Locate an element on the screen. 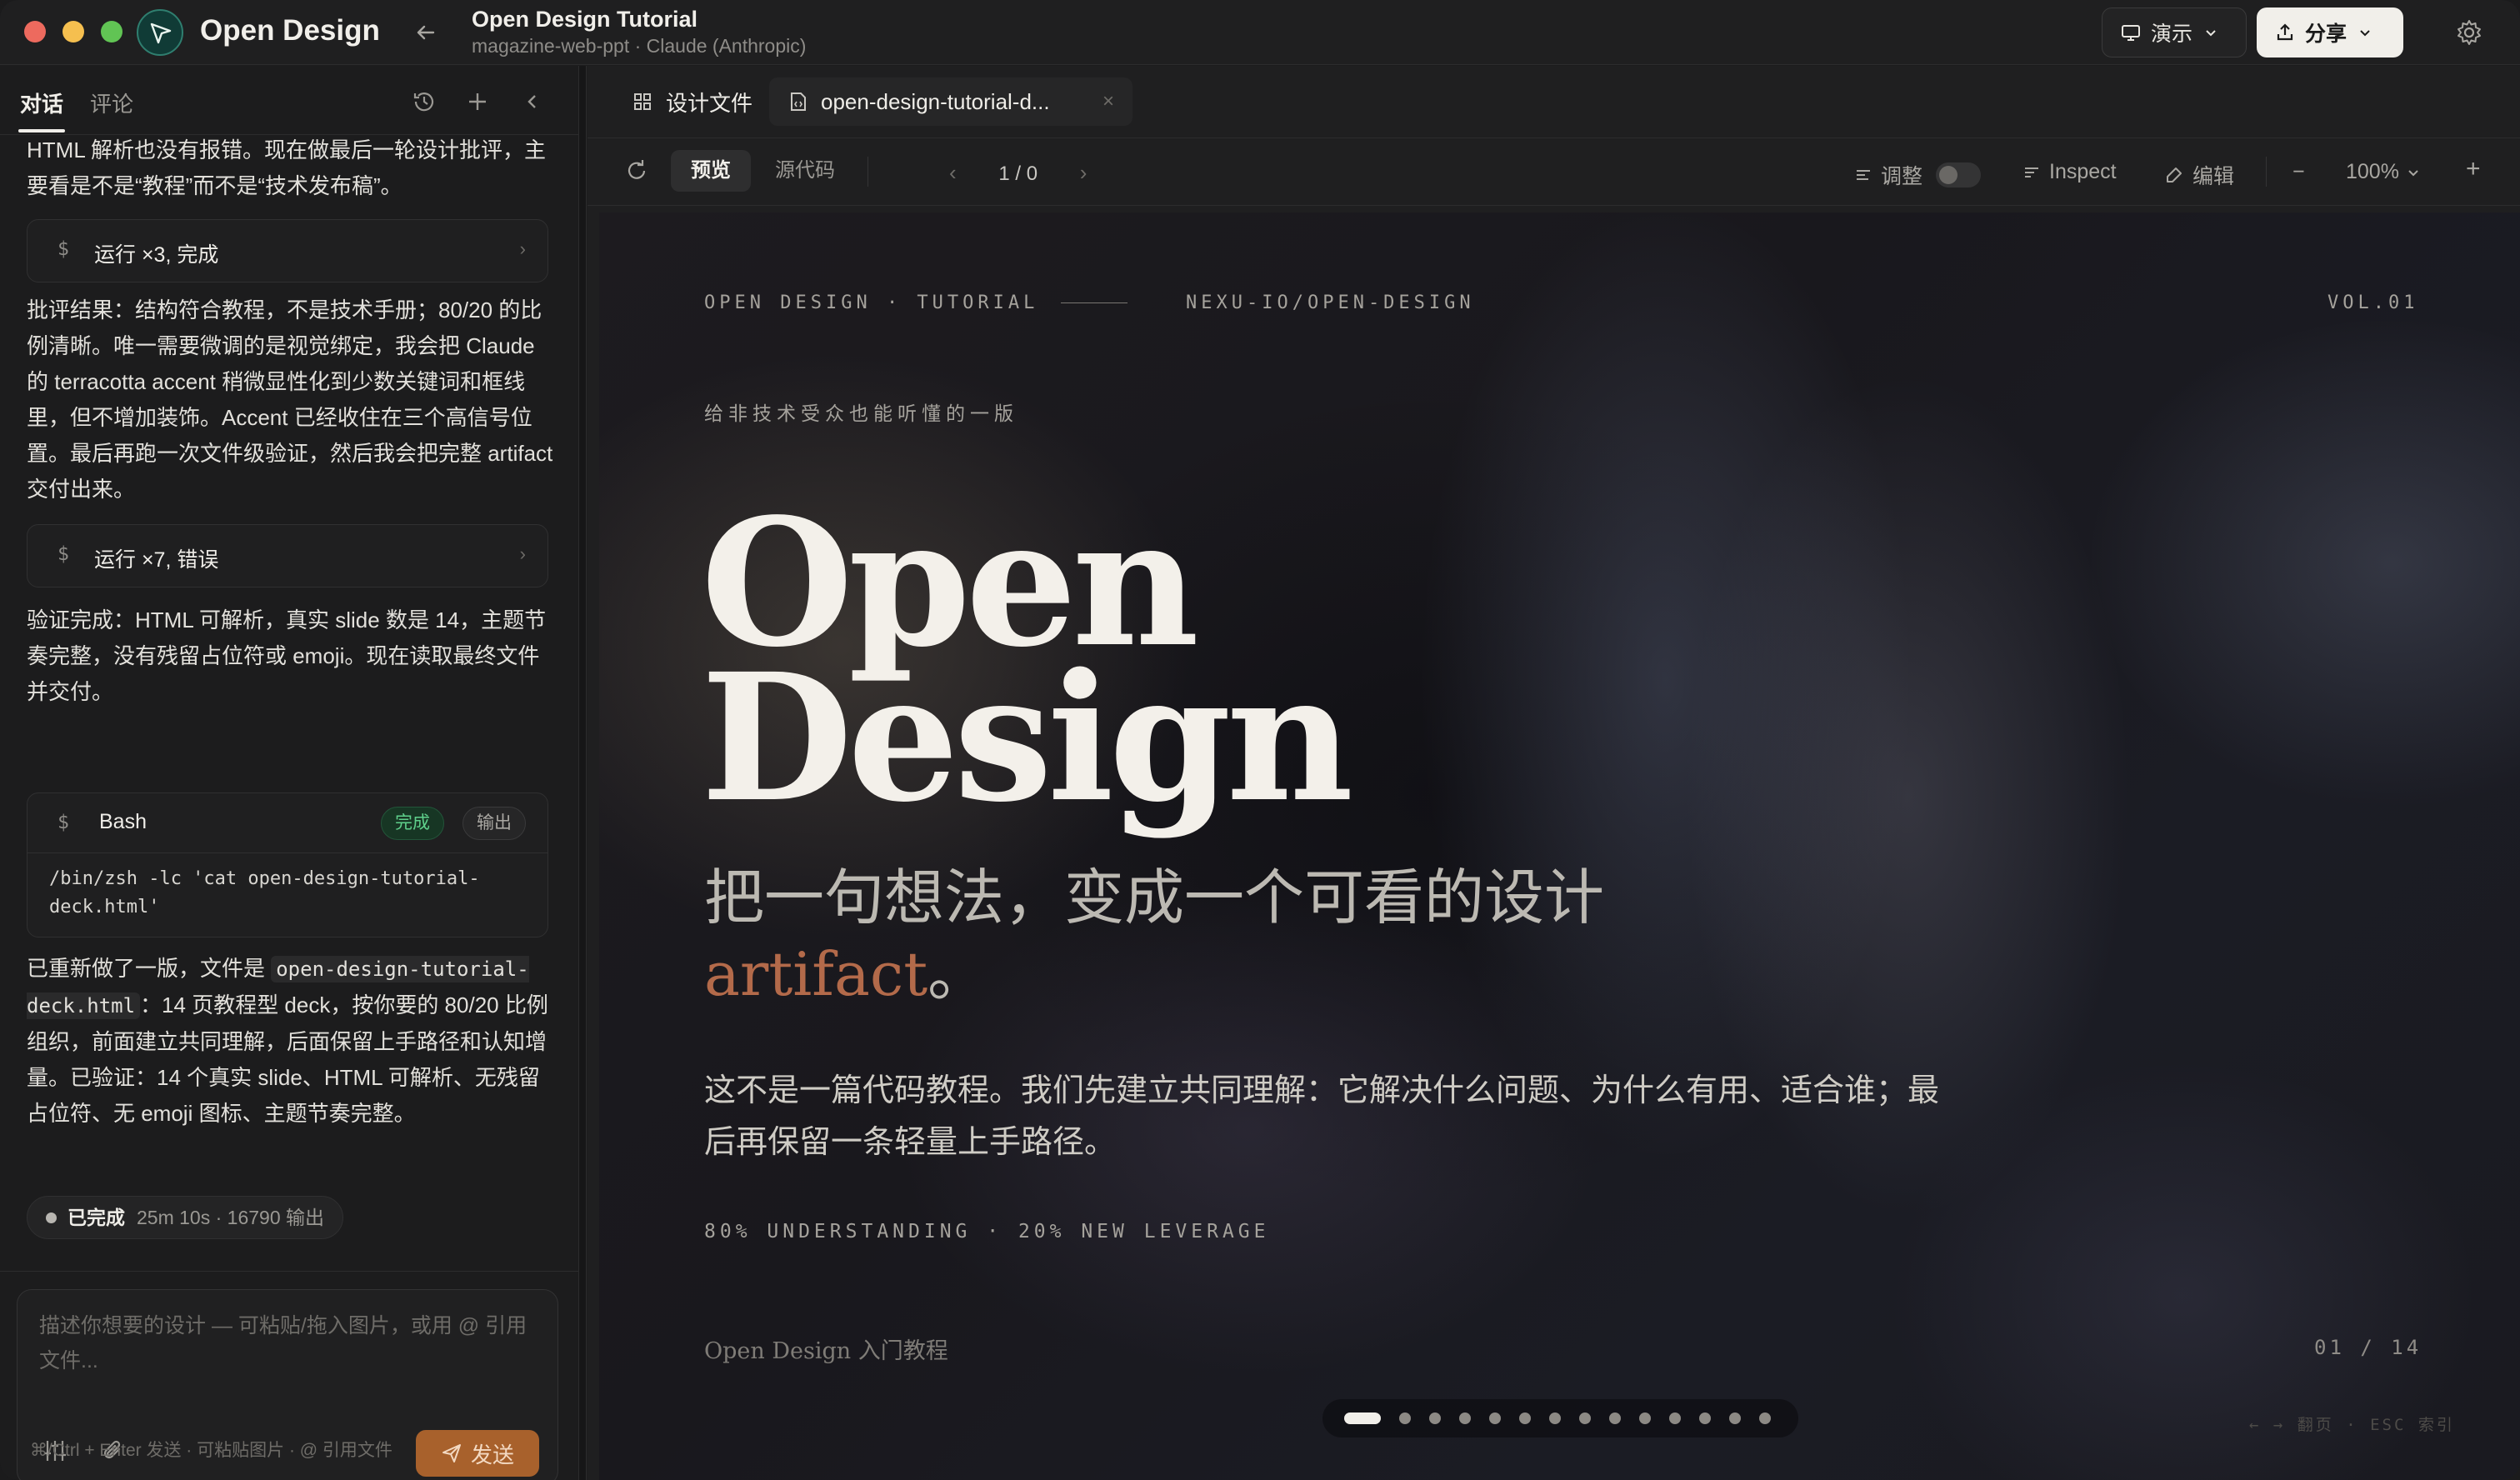 This screenshot has height=1480, width=2520. zoom-out-button: − is located at coordinates (2298, 172).